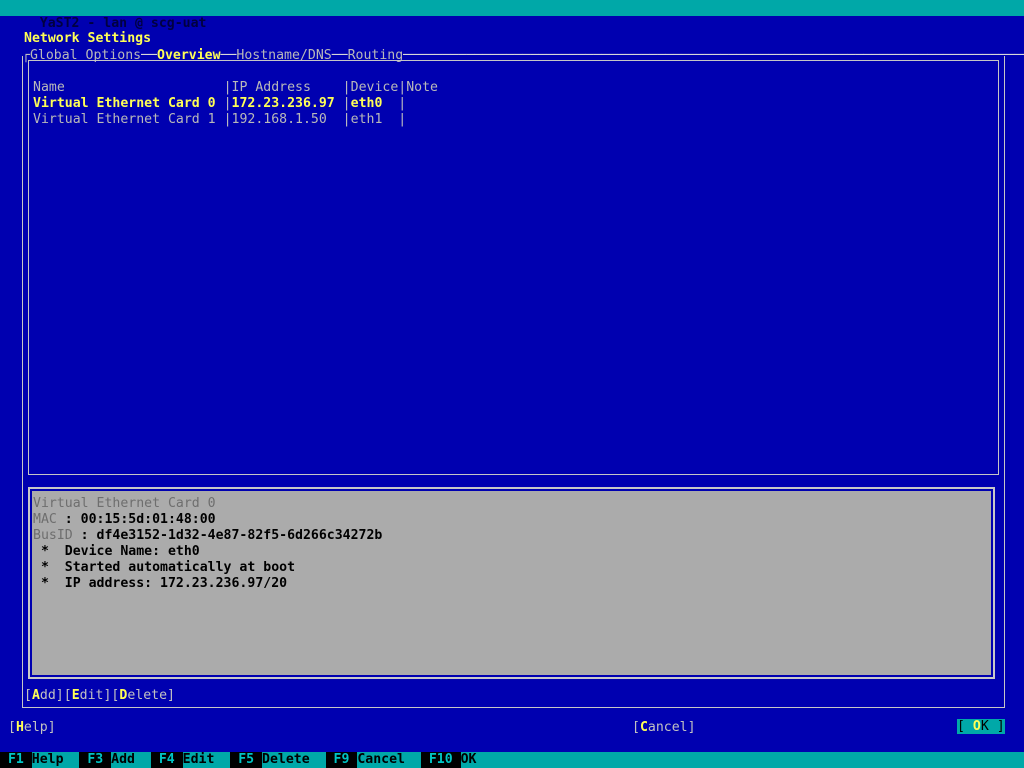 The width and height of the screenshot is (1024, 768). Describe the element at coordinates (440, 760) in the screenshot. I see `fkey-f10: F10` at that location.